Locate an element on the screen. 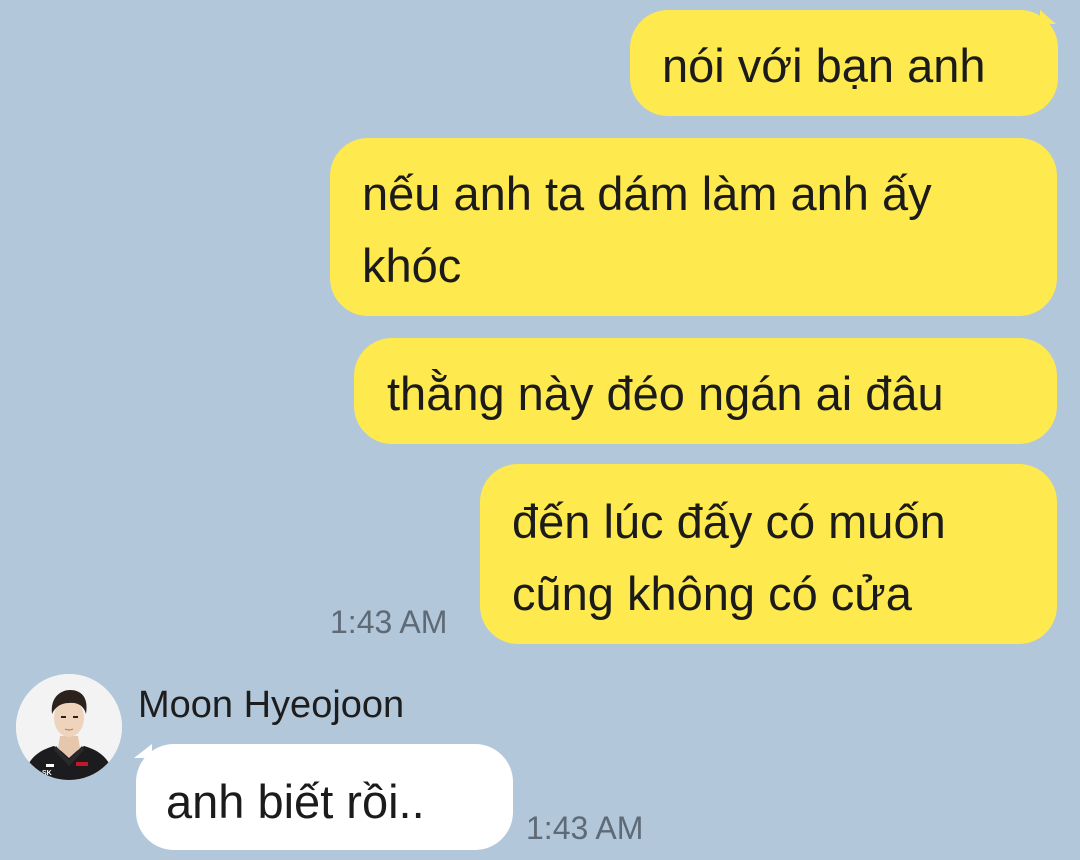  message-text: anh biết rồi.. is located at coordinates (295, 801).